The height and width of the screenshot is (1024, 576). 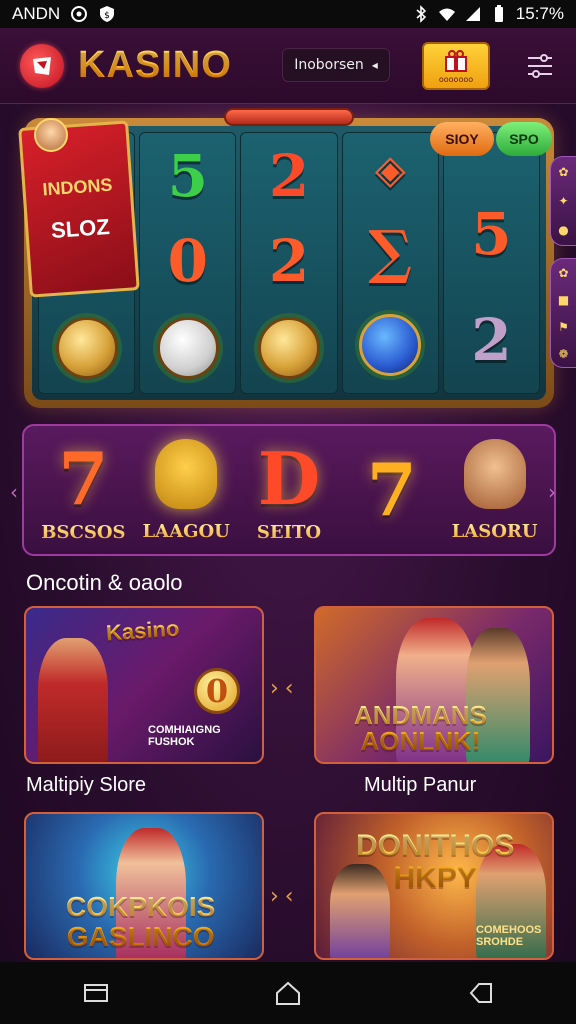 I want to click on character-illustration, so click(x=73, y=700).